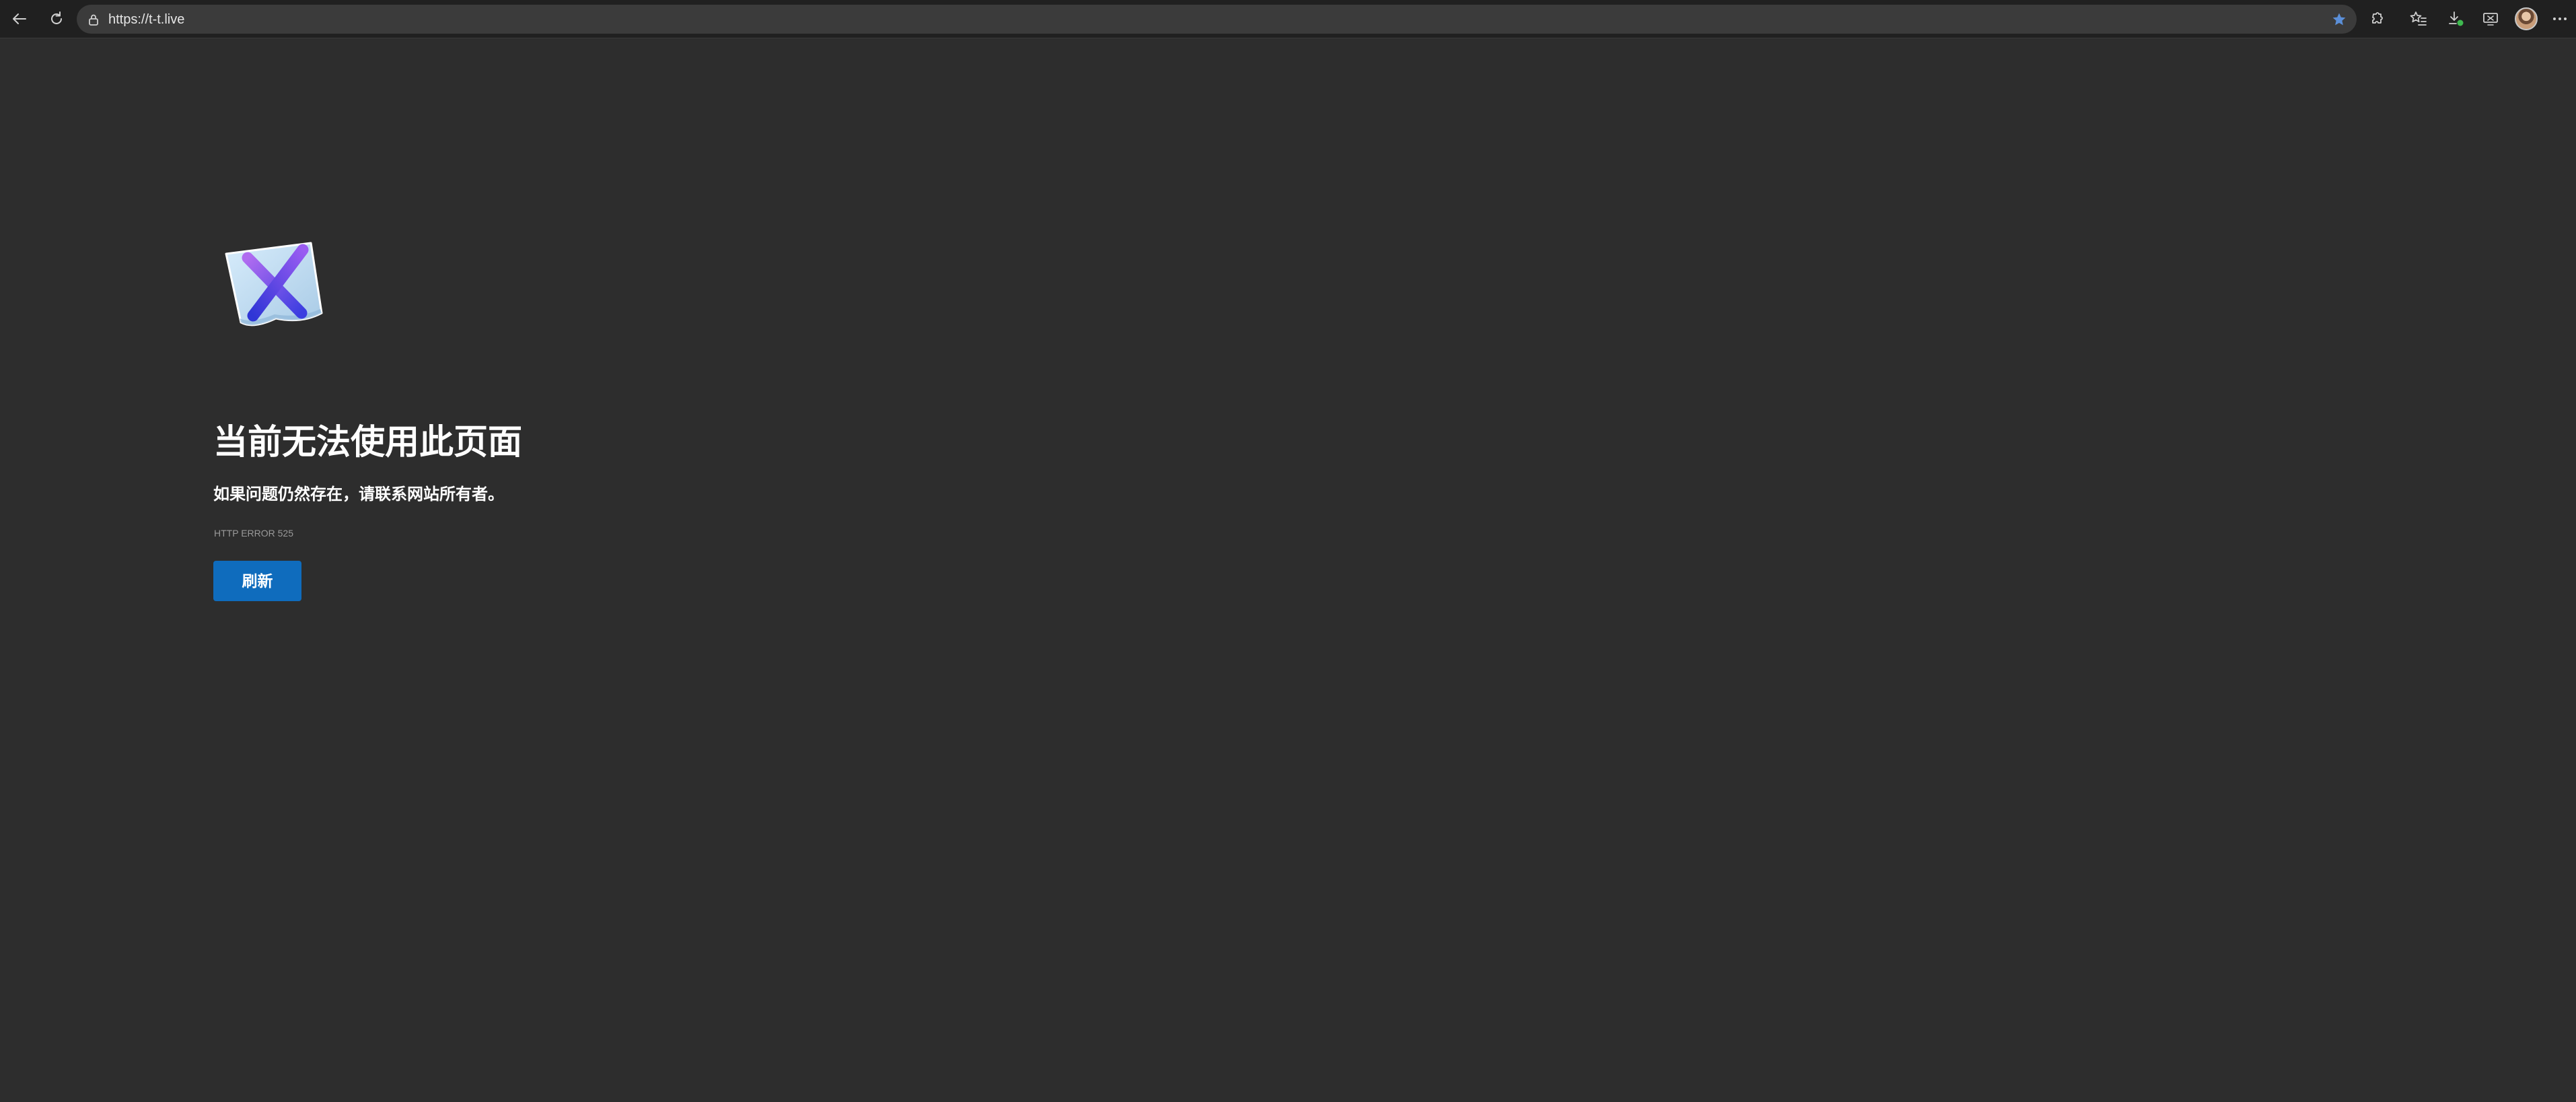 This screenshot has height=1102, width=2576. I want to click on refresh-button: 刷新, so click(257, 581).